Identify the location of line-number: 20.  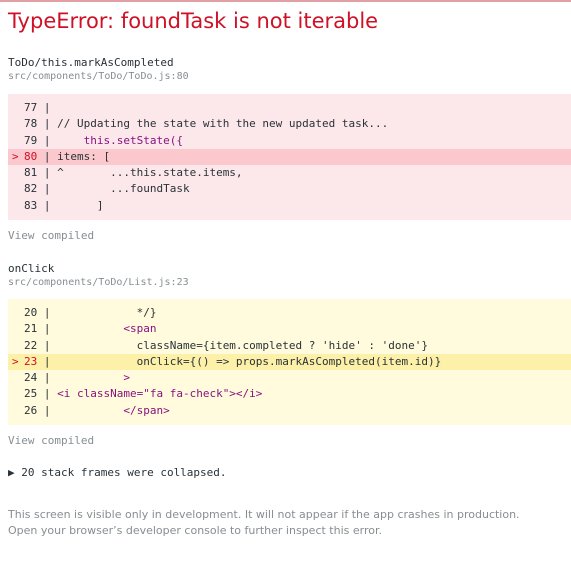
(31, 312).